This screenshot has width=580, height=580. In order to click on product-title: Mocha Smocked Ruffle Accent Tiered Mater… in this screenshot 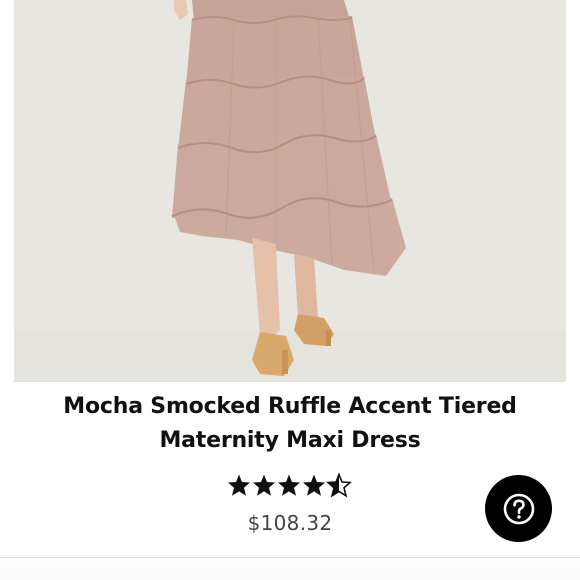, I will do `click(290, 423)`.